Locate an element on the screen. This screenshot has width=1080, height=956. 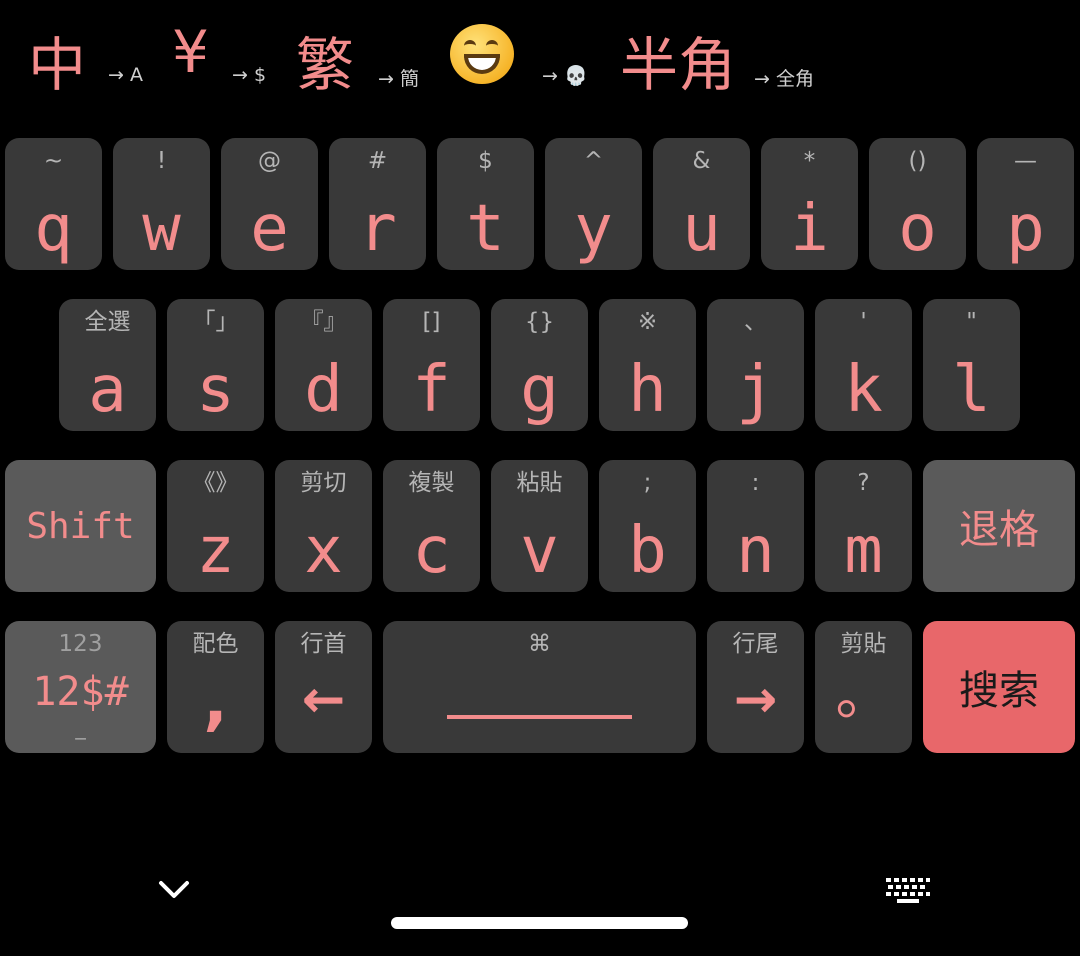
arrow-right-icon: → is located at coordinates (755, 700).